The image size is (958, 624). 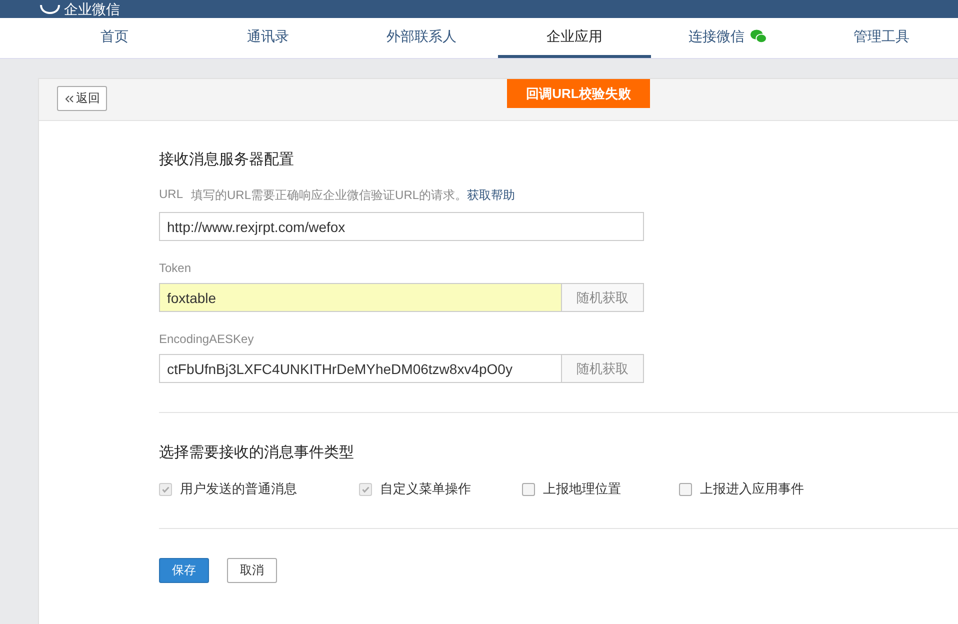 I want to click on field-label: URL, so click(x=171, y=195).